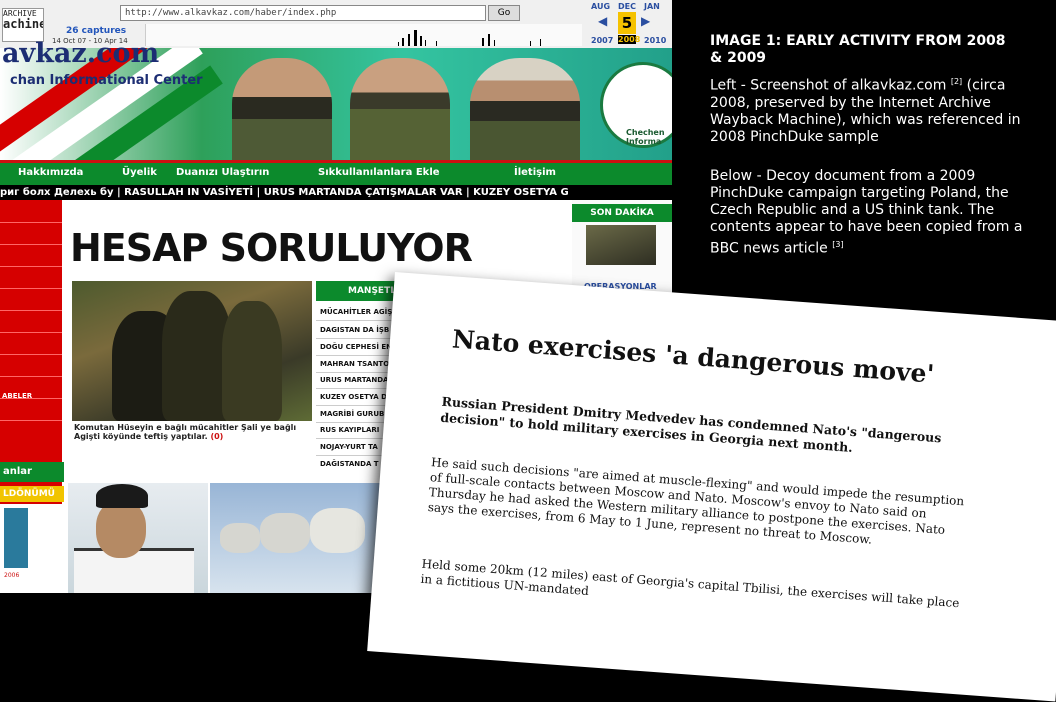  I want to click on annotation-ref-3: [3], so click(838, 244).